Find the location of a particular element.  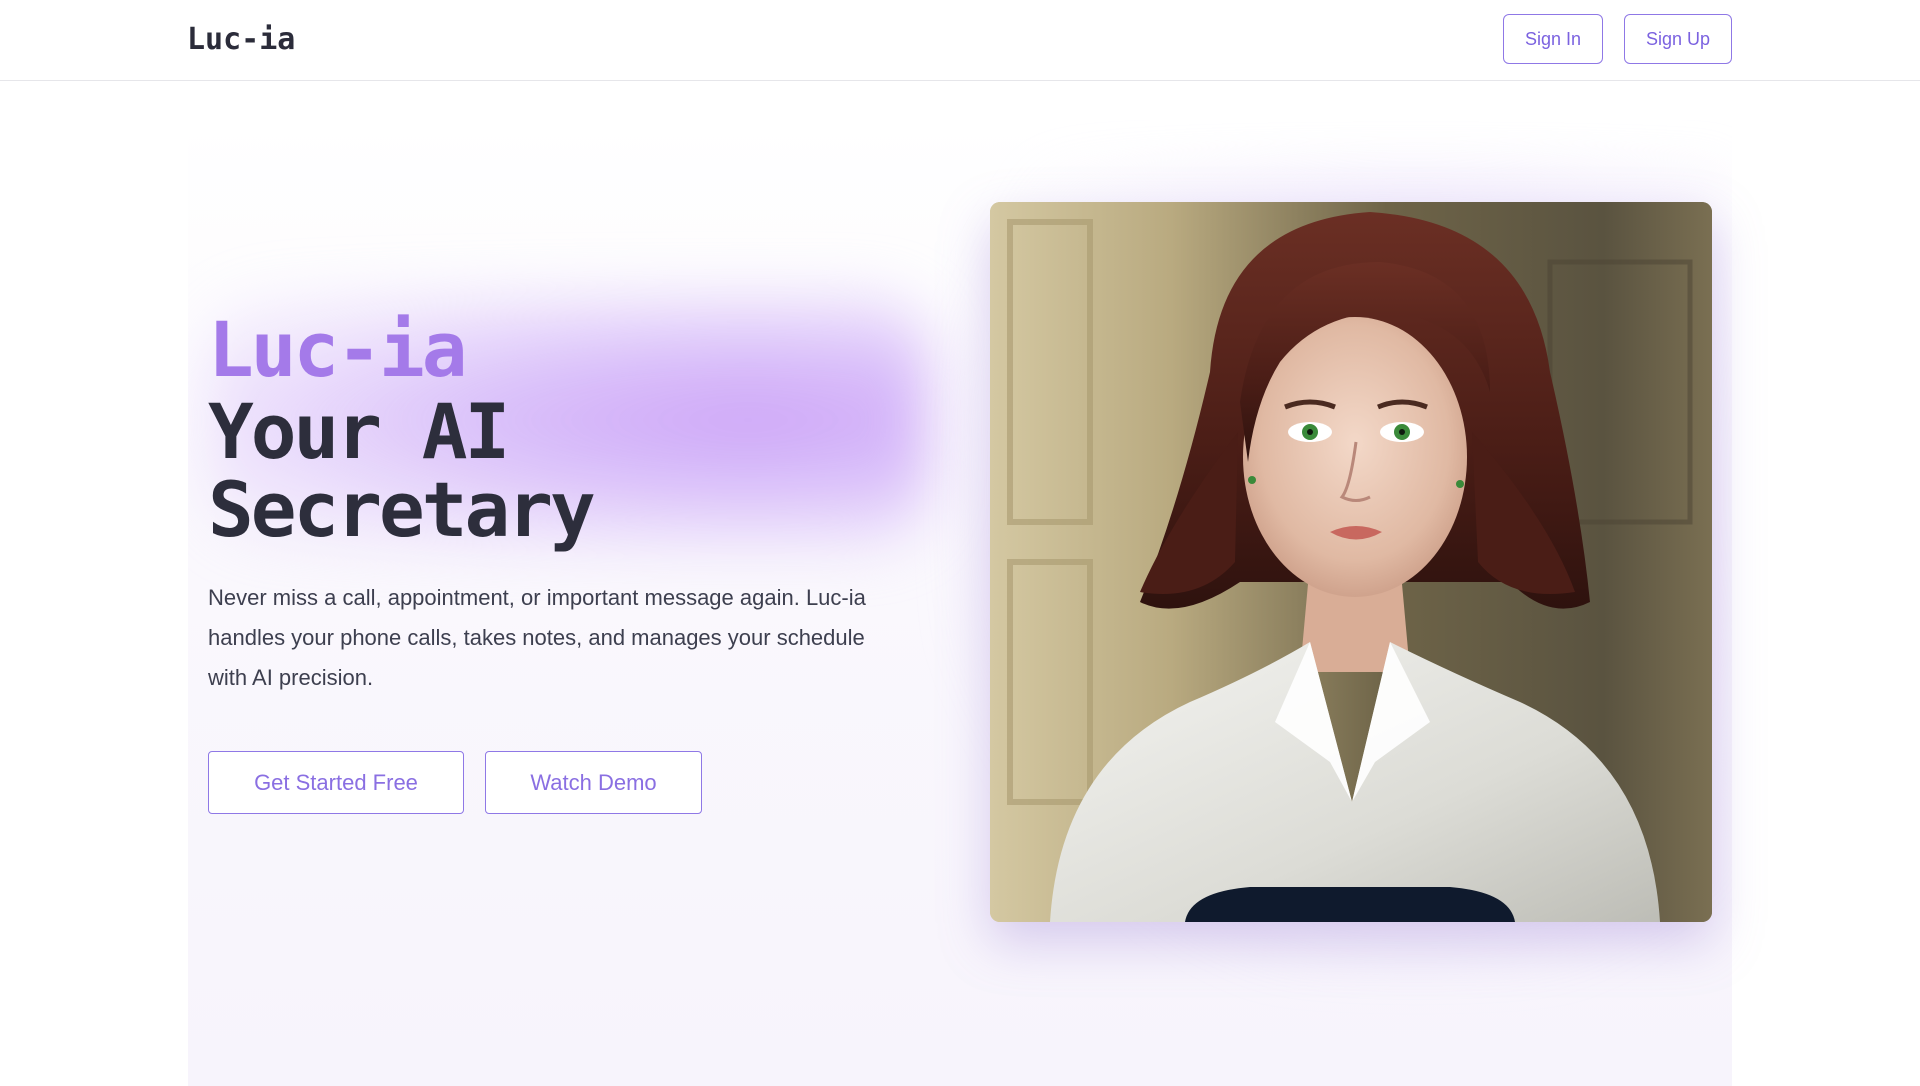

hero-title: Your AI Secretary is located at coordinates (558, 471).